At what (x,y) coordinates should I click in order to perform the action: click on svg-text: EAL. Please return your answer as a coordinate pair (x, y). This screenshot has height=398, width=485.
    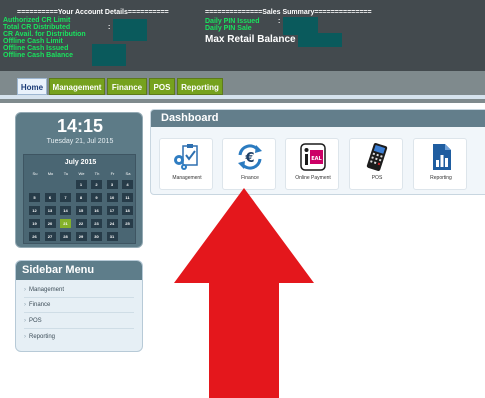
    Looking at the image, I should click on (316, 159).